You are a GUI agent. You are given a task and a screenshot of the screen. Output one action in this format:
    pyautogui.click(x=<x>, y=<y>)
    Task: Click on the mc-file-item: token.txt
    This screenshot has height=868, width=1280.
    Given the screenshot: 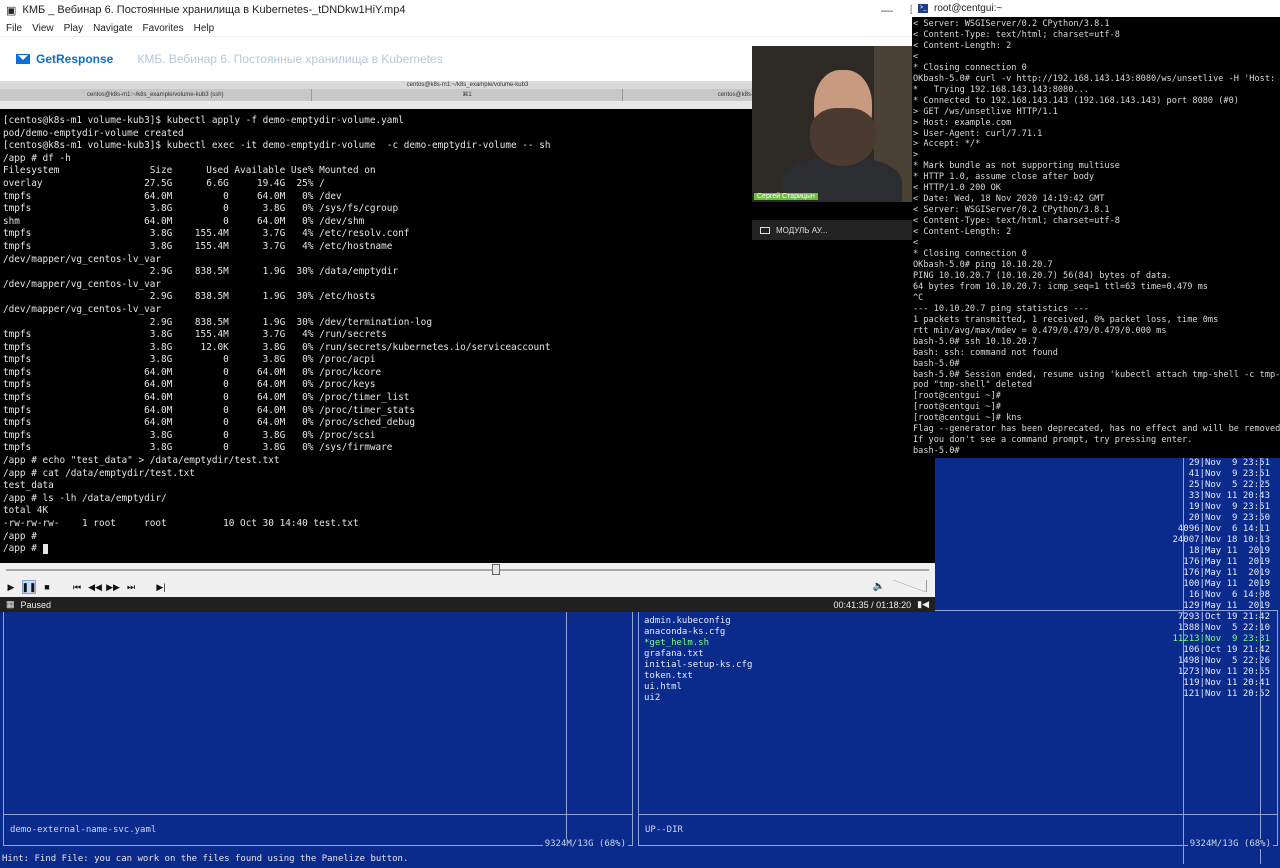 What is the action you would take?
    pyautogui.click(x=698, y=676)
    